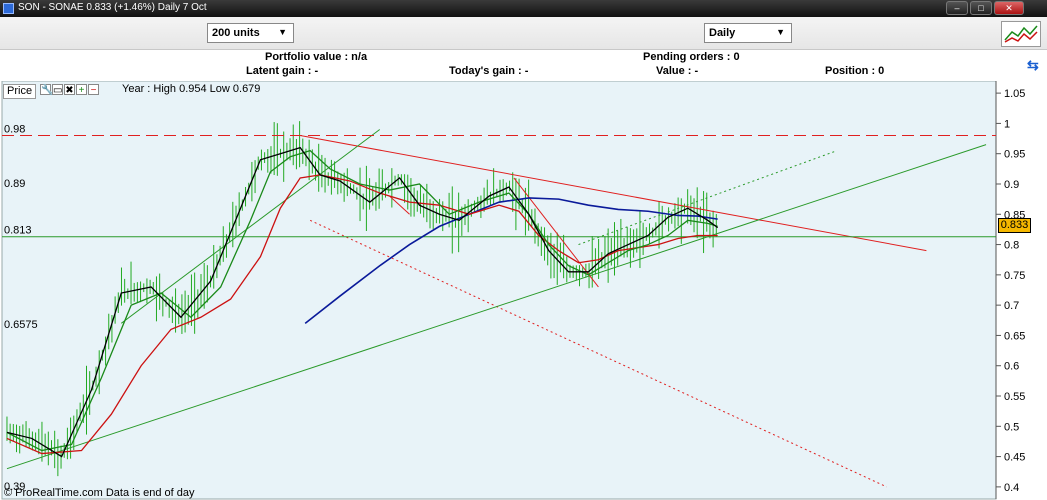 This screenshot has width=1047, height=500. I want to click on chart-icon, so click(1021, 34).